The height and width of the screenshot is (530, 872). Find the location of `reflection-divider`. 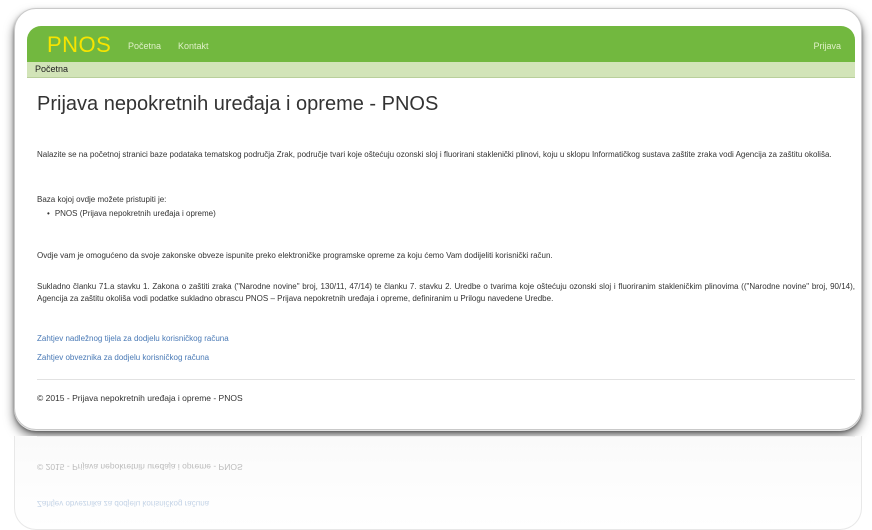

reflection-divider is located at coordinates (446, 436).